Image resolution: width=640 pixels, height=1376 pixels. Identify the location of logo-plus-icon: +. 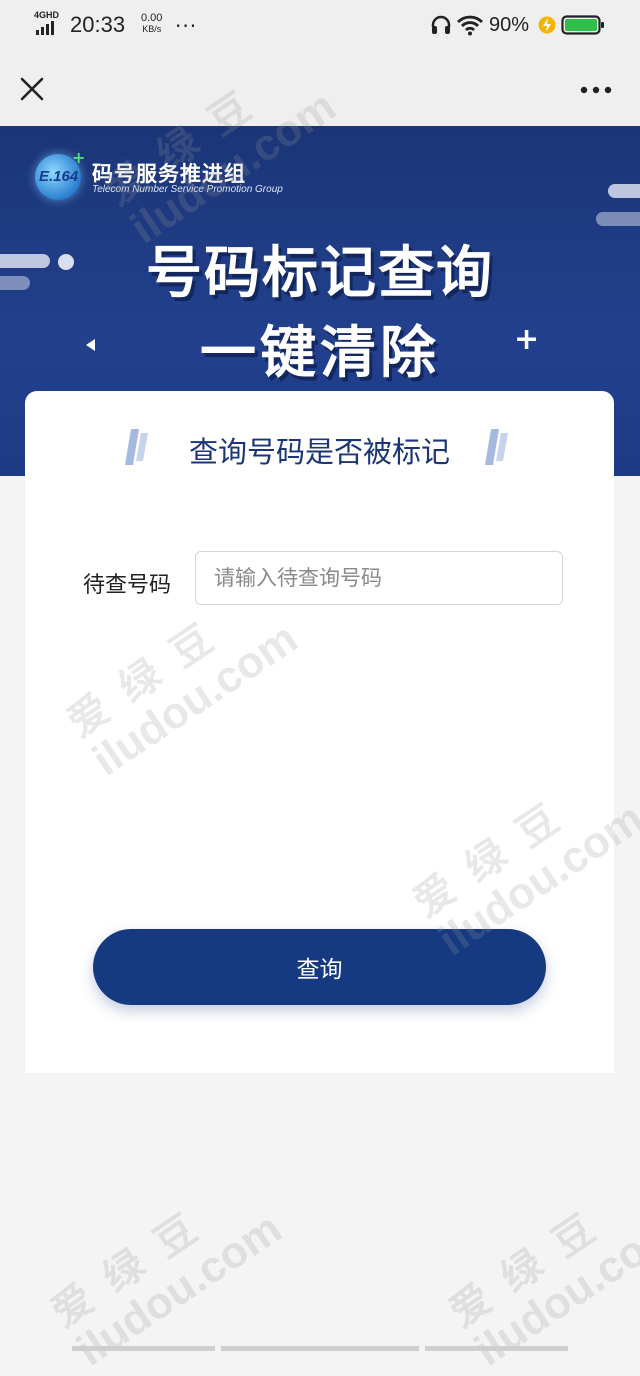
(79, 157).